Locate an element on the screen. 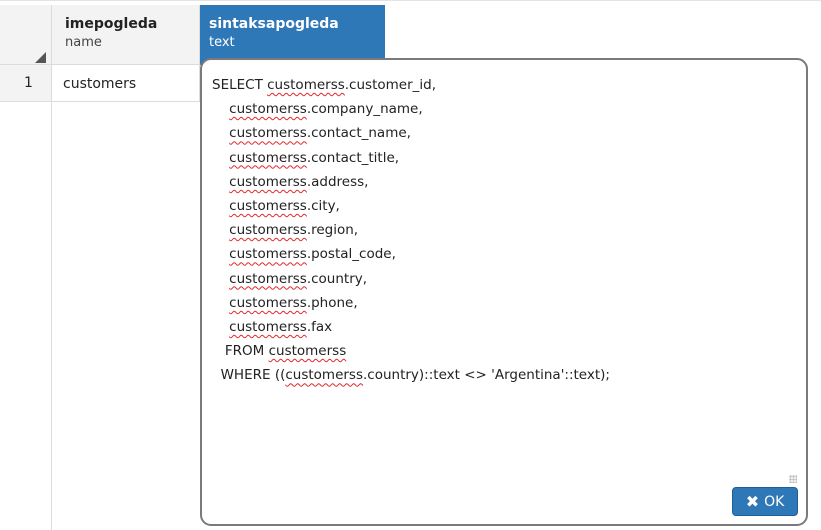 The width and height of the screenshot is (821, 530). column-type: name is located at coordinates (83, 42).